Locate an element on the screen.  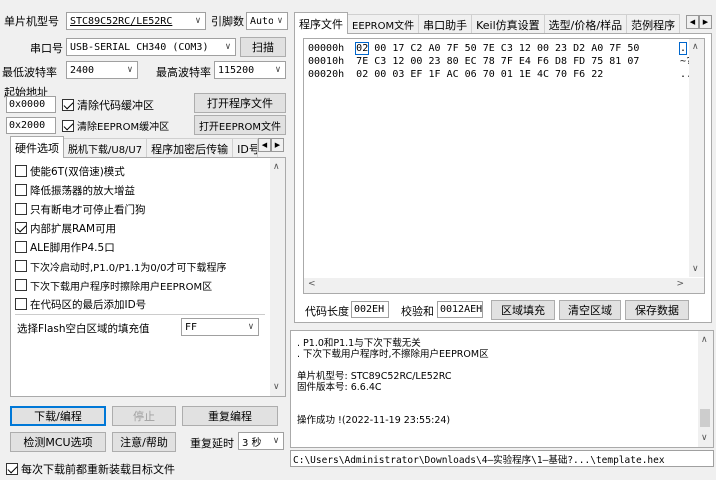
reload-checkbox: 每次下载前都重新装载目标文件 is located at coordinates (90, 469).